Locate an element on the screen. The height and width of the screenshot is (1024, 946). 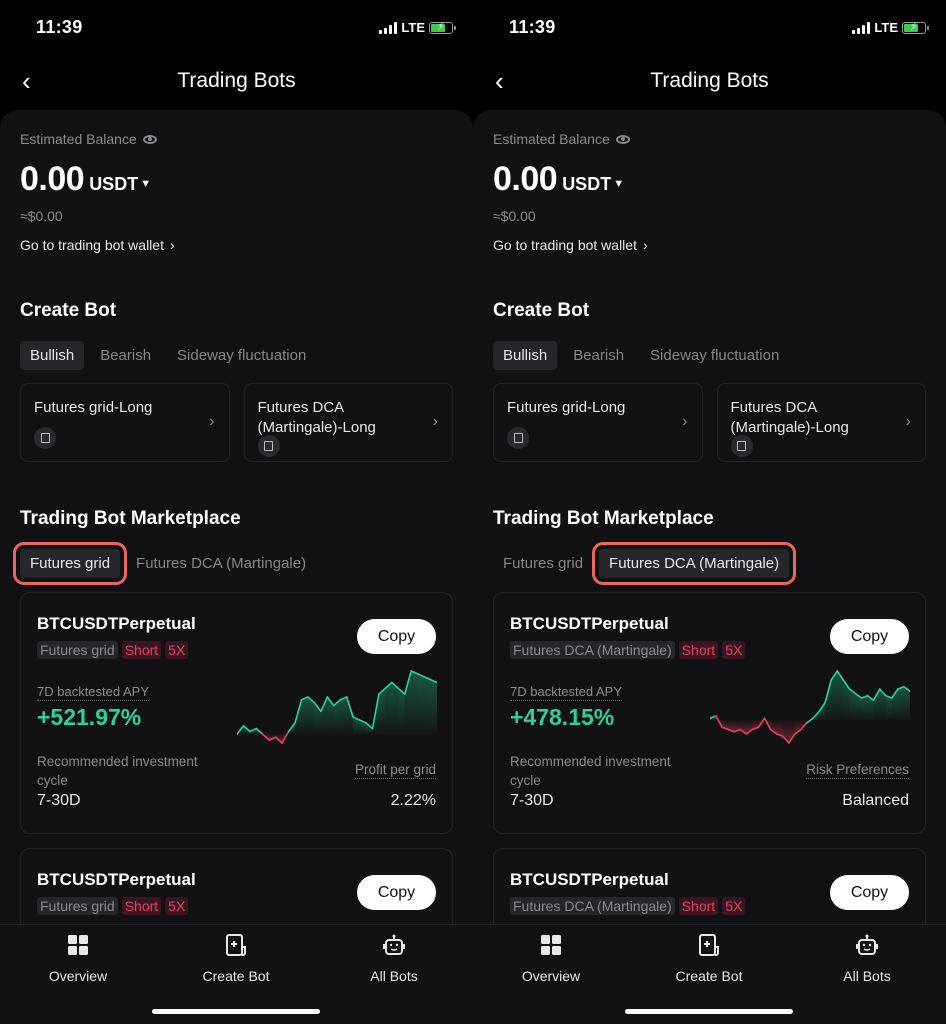
grid-bot-icon is located at coordinates (45, 438).